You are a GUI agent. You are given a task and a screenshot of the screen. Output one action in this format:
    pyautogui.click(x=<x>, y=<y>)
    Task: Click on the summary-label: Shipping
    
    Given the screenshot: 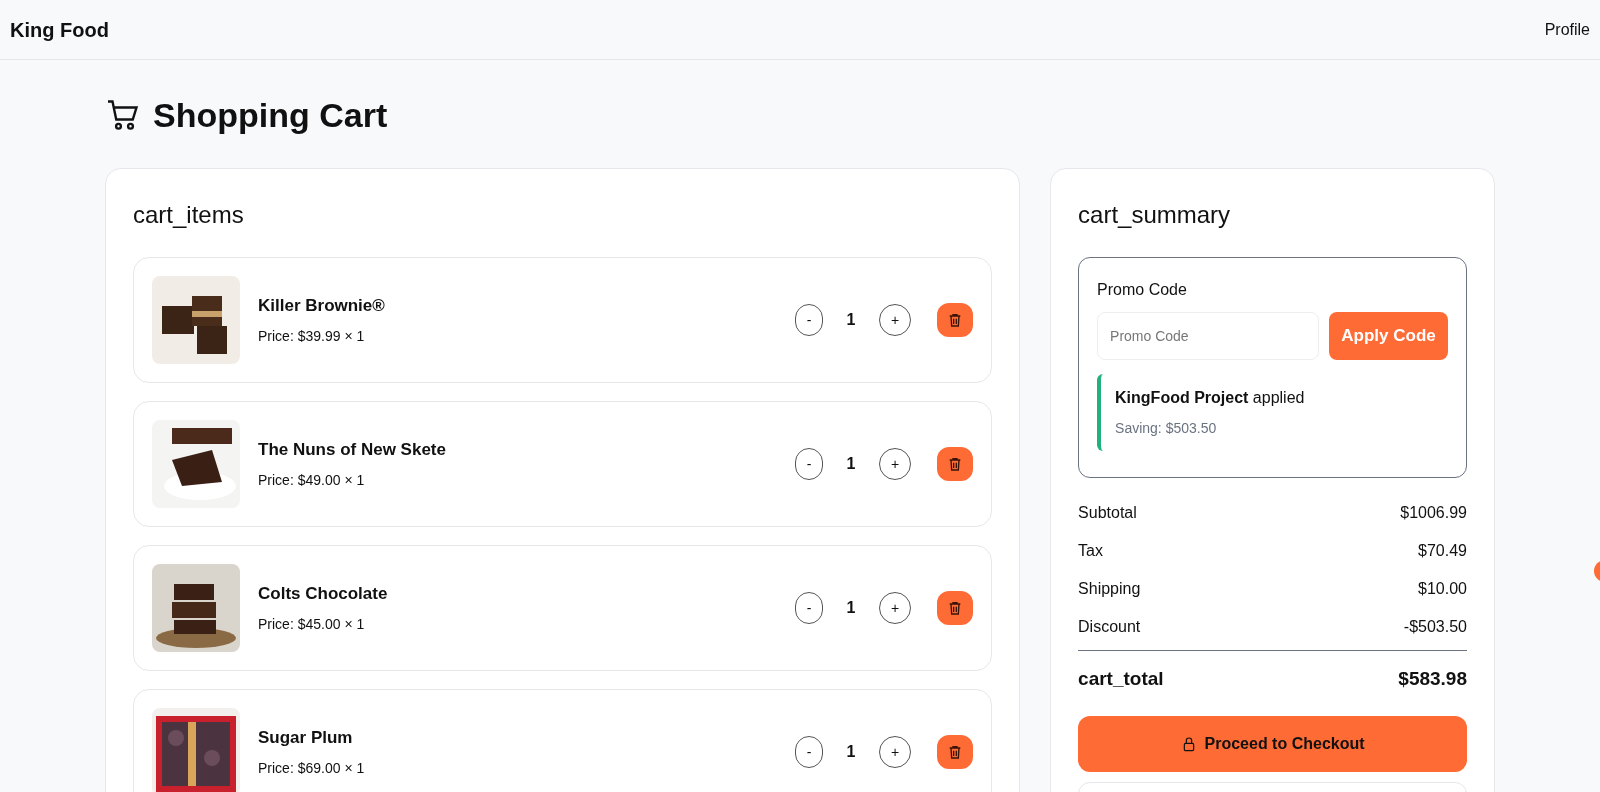 What is the action you would take?
    pyautogui.click(x=1109, y=589)
    